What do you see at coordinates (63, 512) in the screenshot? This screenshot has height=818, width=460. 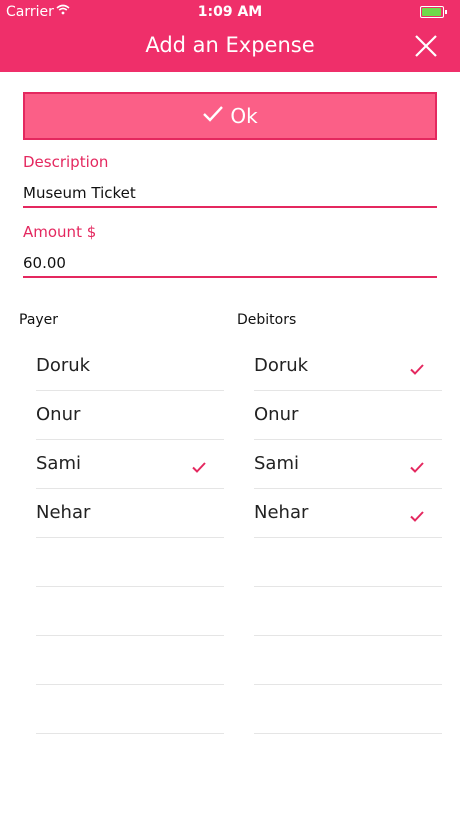 I see `payer-name: Nehar` at bounding box center [63, 512].